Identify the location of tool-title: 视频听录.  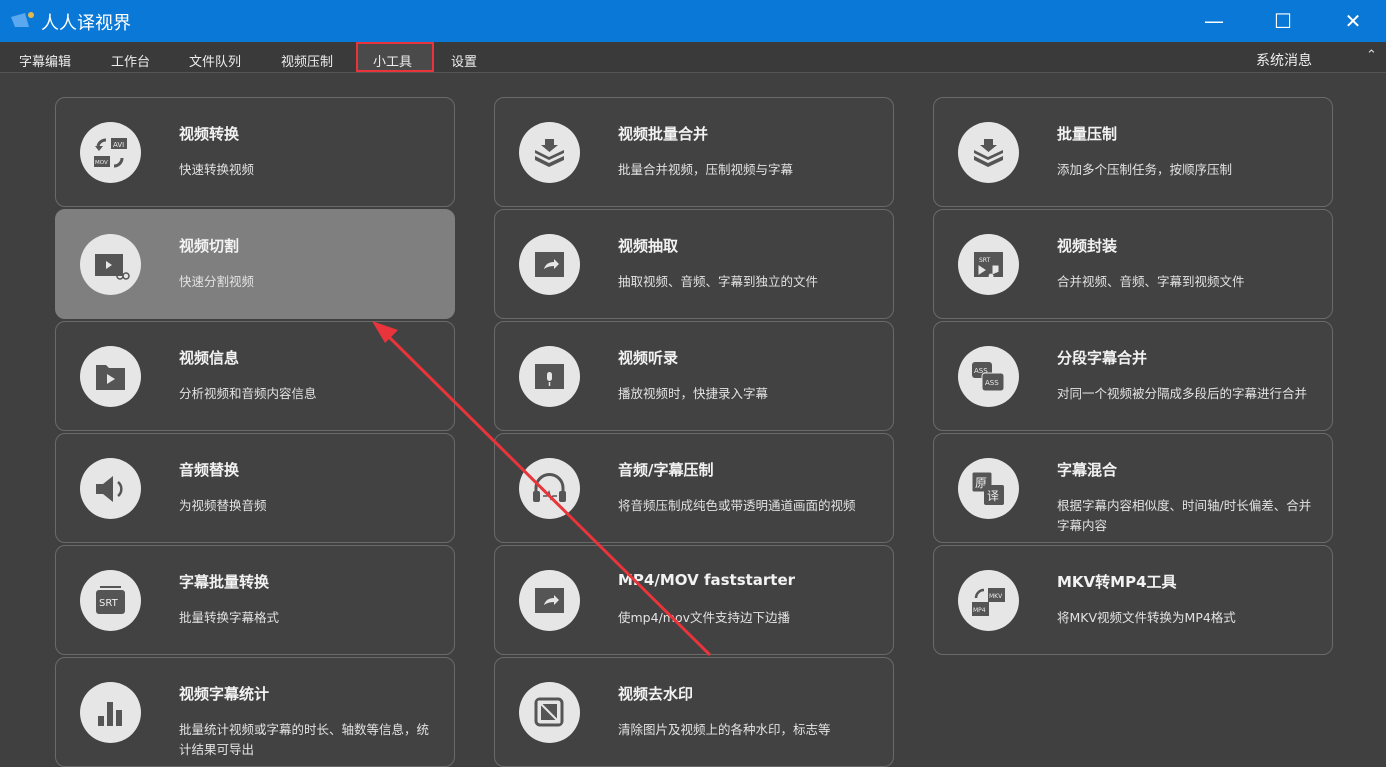
(648, 358).